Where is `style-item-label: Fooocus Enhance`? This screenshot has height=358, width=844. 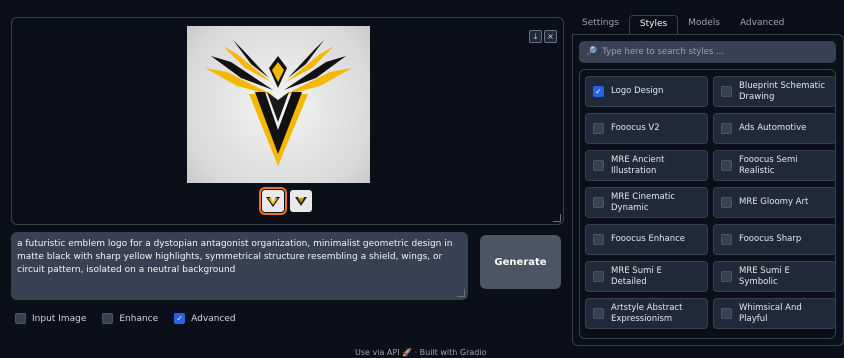
style-item-label: Fooocus Enhance is located at coordinates (648, 239).